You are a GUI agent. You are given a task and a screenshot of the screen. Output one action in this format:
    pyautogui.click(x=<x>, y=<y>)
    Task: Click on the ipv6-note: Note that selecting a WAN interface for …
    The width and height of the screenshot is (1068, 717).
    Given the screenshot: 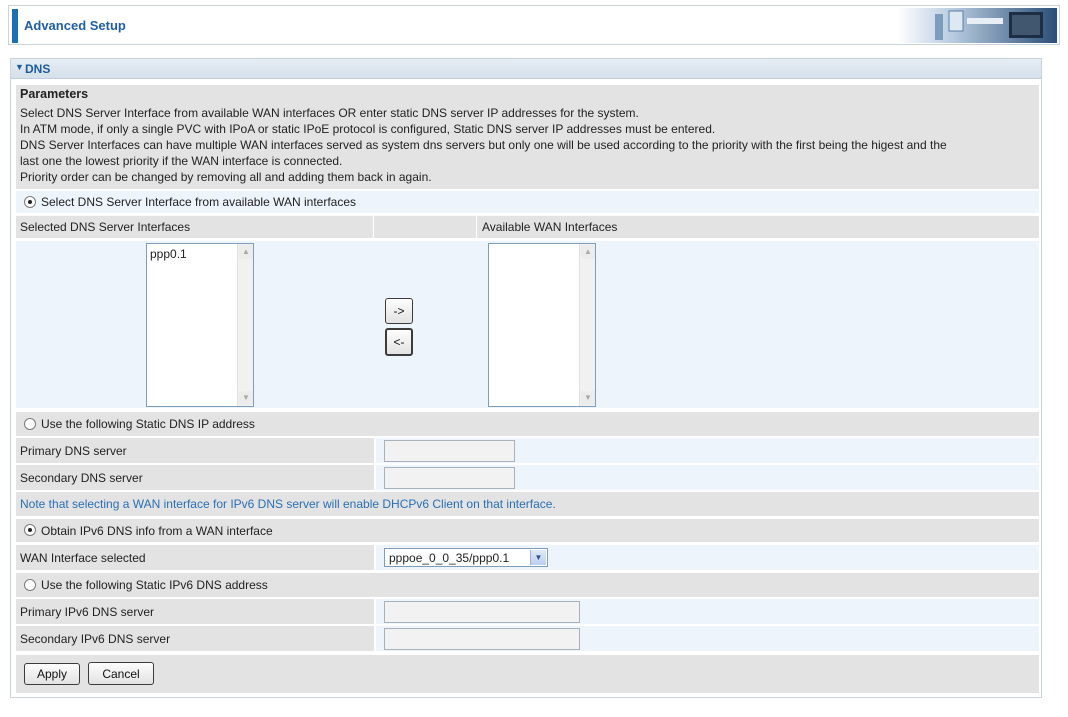 What is the action you would take?
    pyautogui.click(x=288, y=504)
    